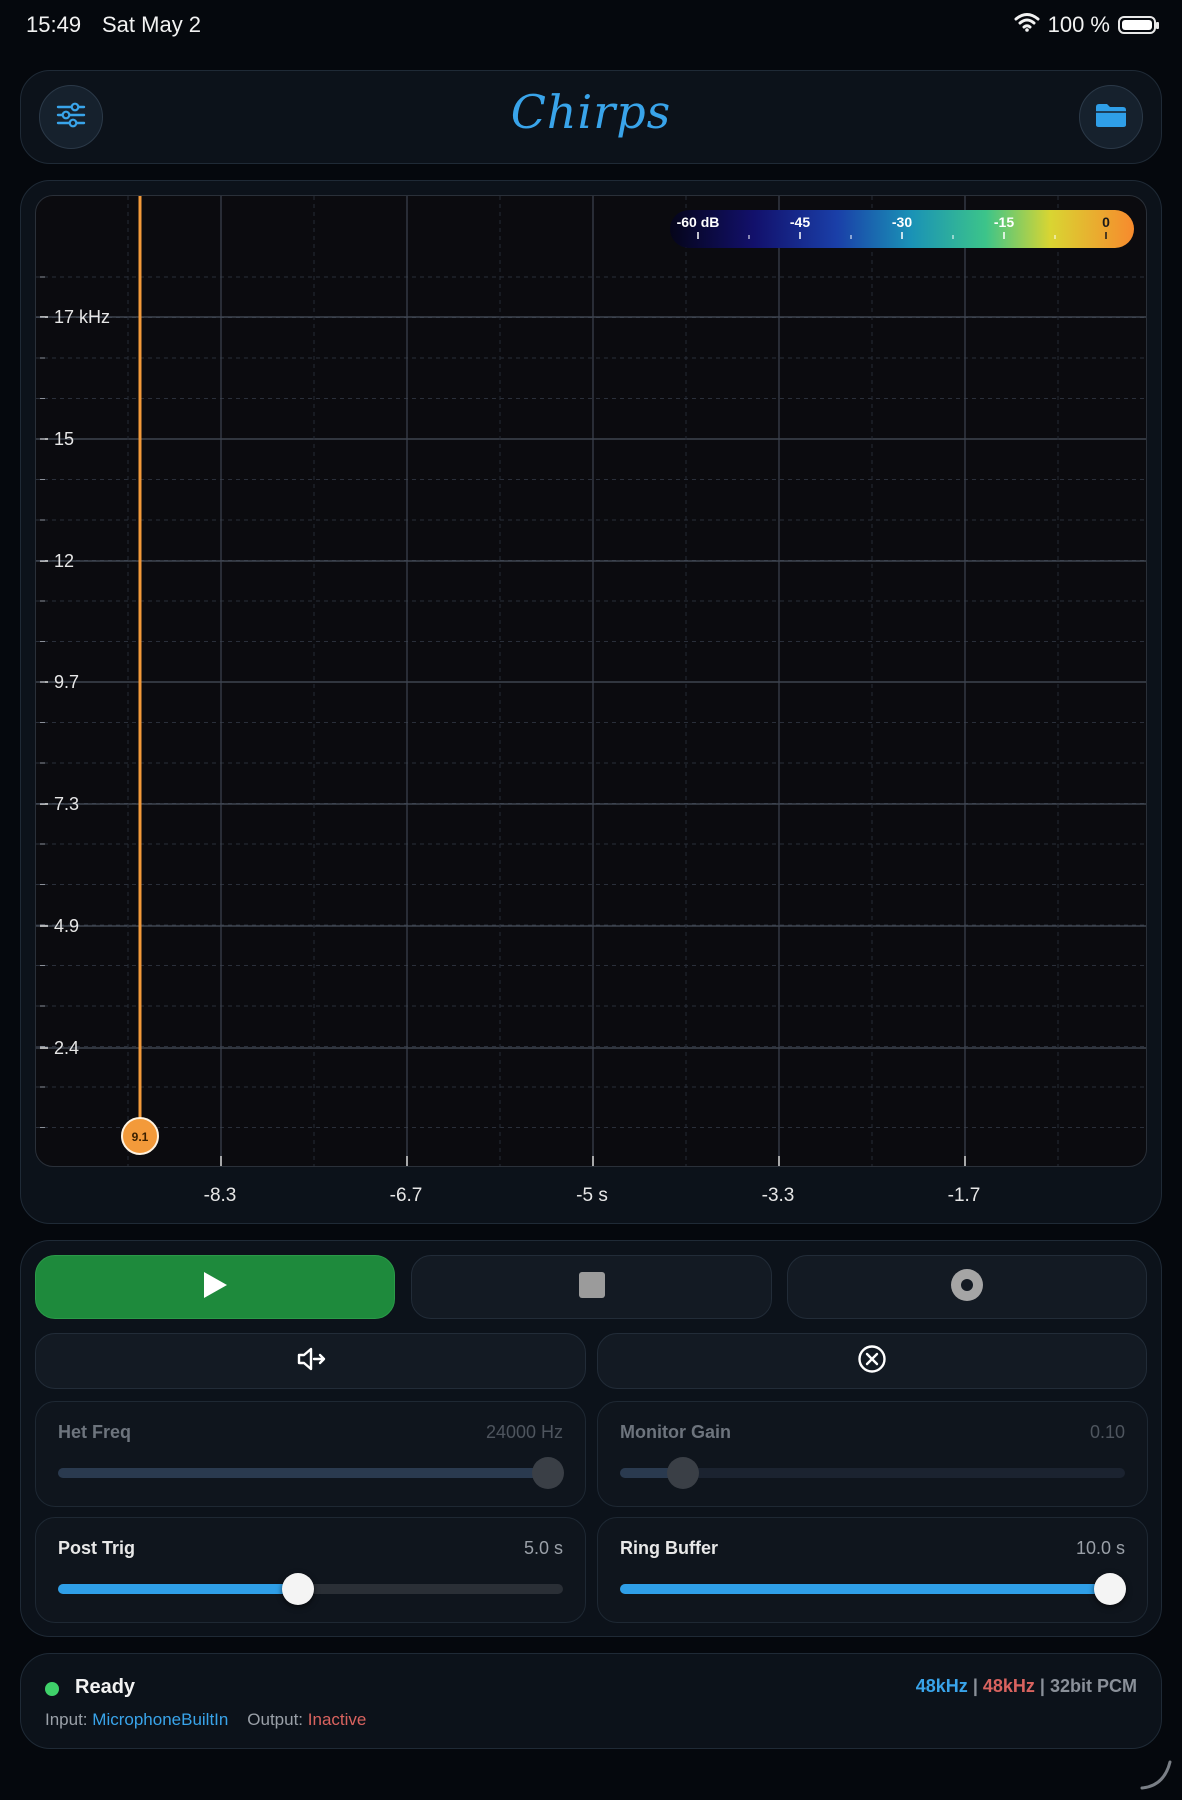 This screenshot has height=1800, width=1182. I want to click on het-freq-value: 24000 Hz, so click(524, 1432).